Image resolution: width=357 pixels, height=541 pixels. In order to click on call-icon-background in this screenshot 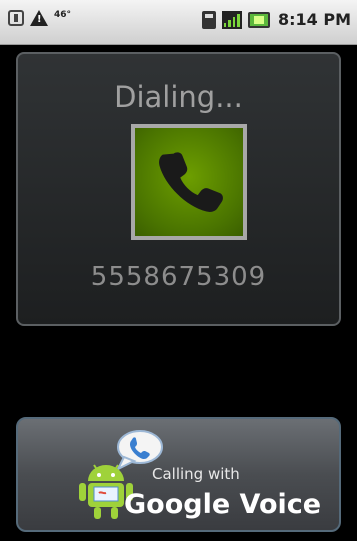, I will do `click(189, 182)`.